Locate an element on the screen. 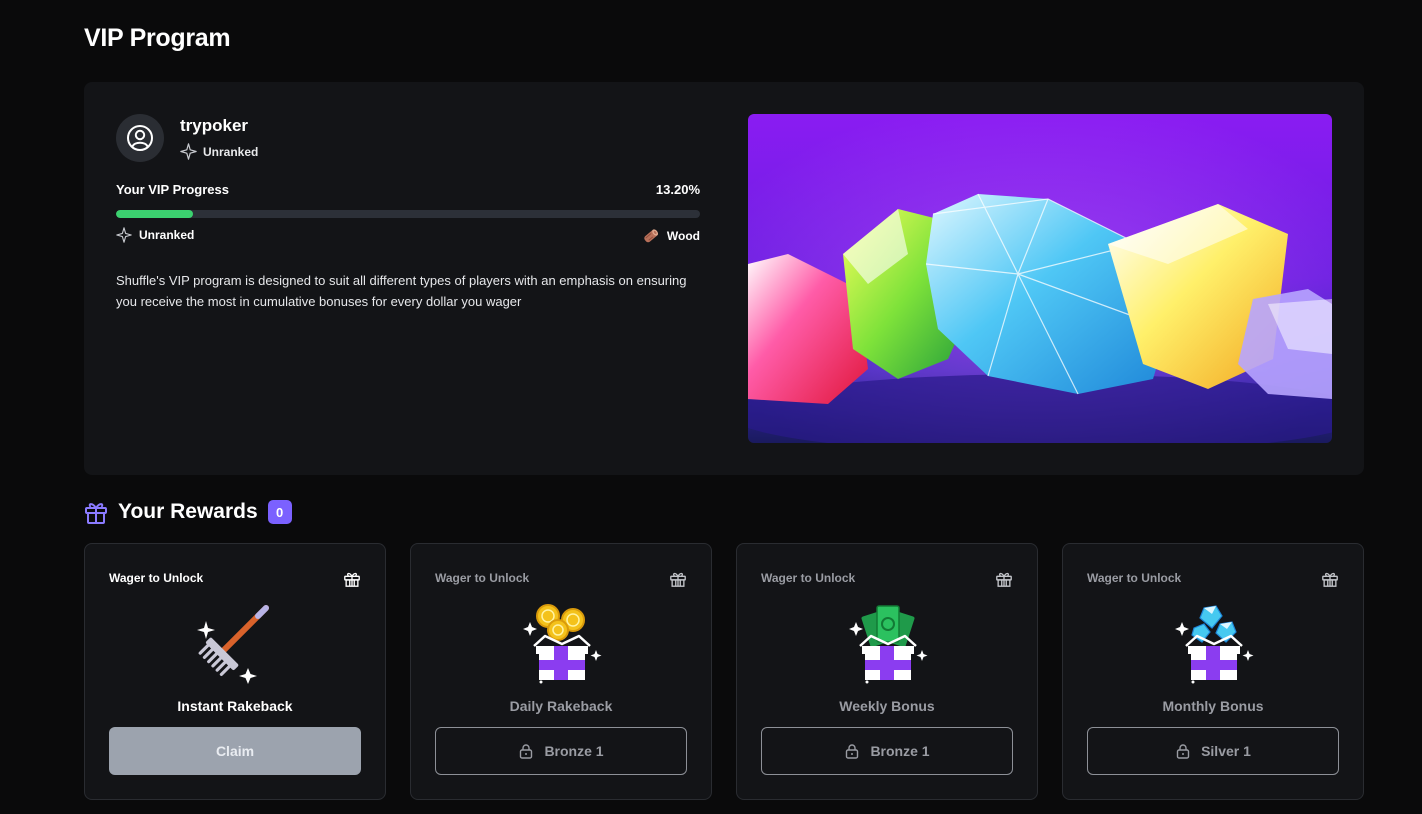 The height and width of the screenshot is (814, 1422). gift-cash-icon is located at coordinates (888, 644).